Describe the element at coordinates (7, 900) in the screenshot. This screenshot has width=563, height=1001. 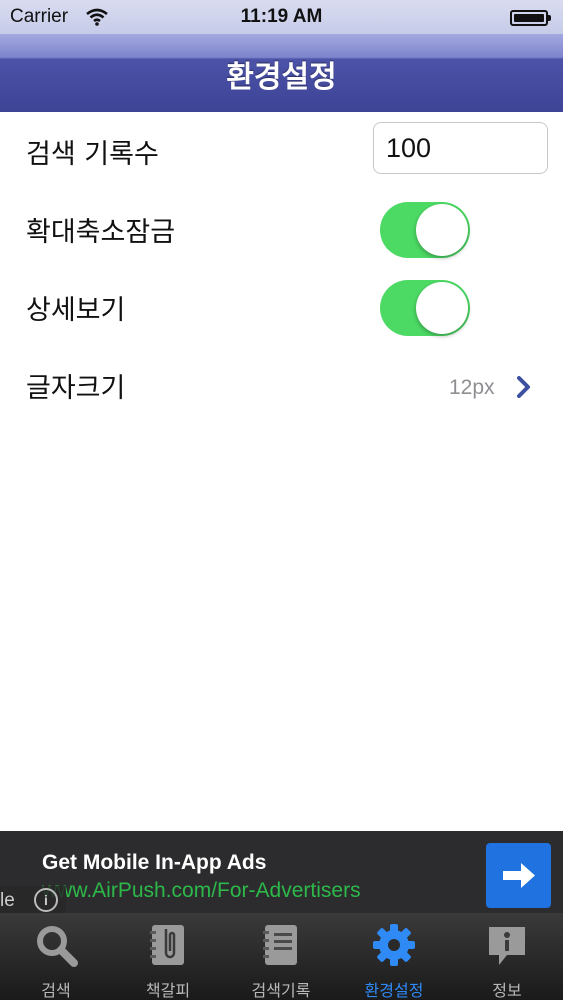
I see `ad-info-text: le` at that location.